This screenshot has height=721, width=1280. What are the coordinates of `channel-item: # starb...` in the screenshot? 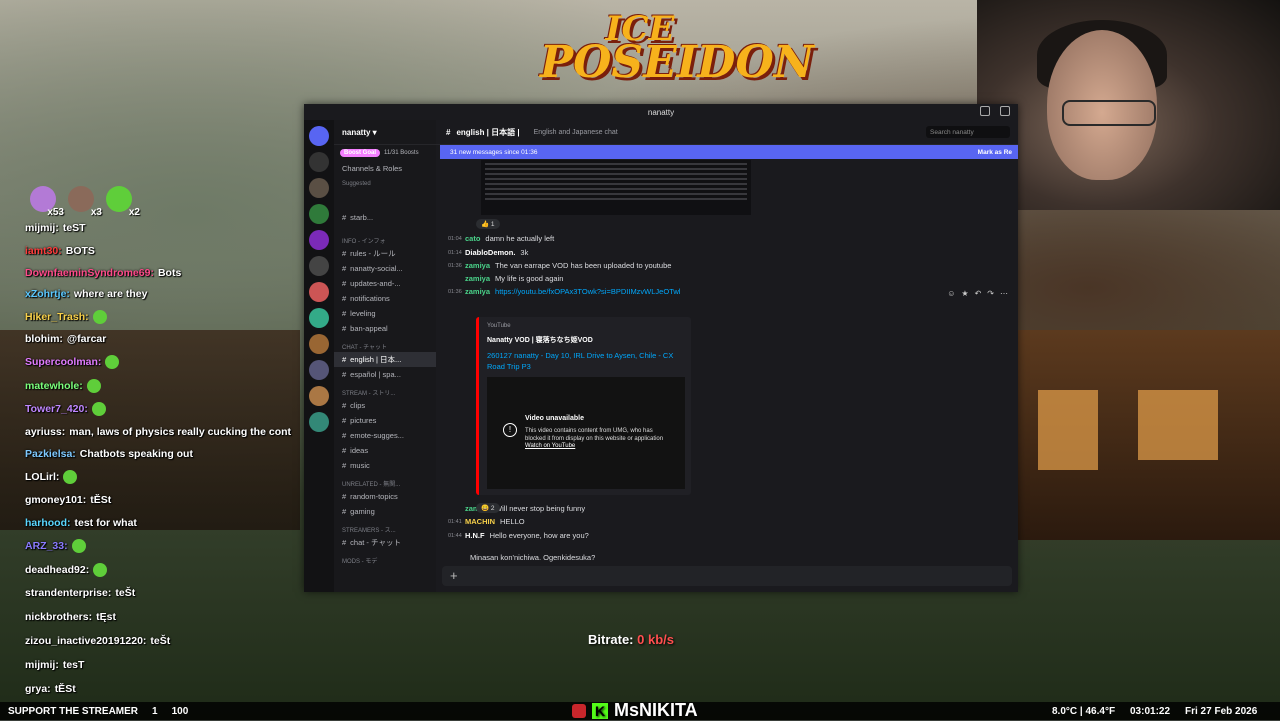 It's located at (385, 217).